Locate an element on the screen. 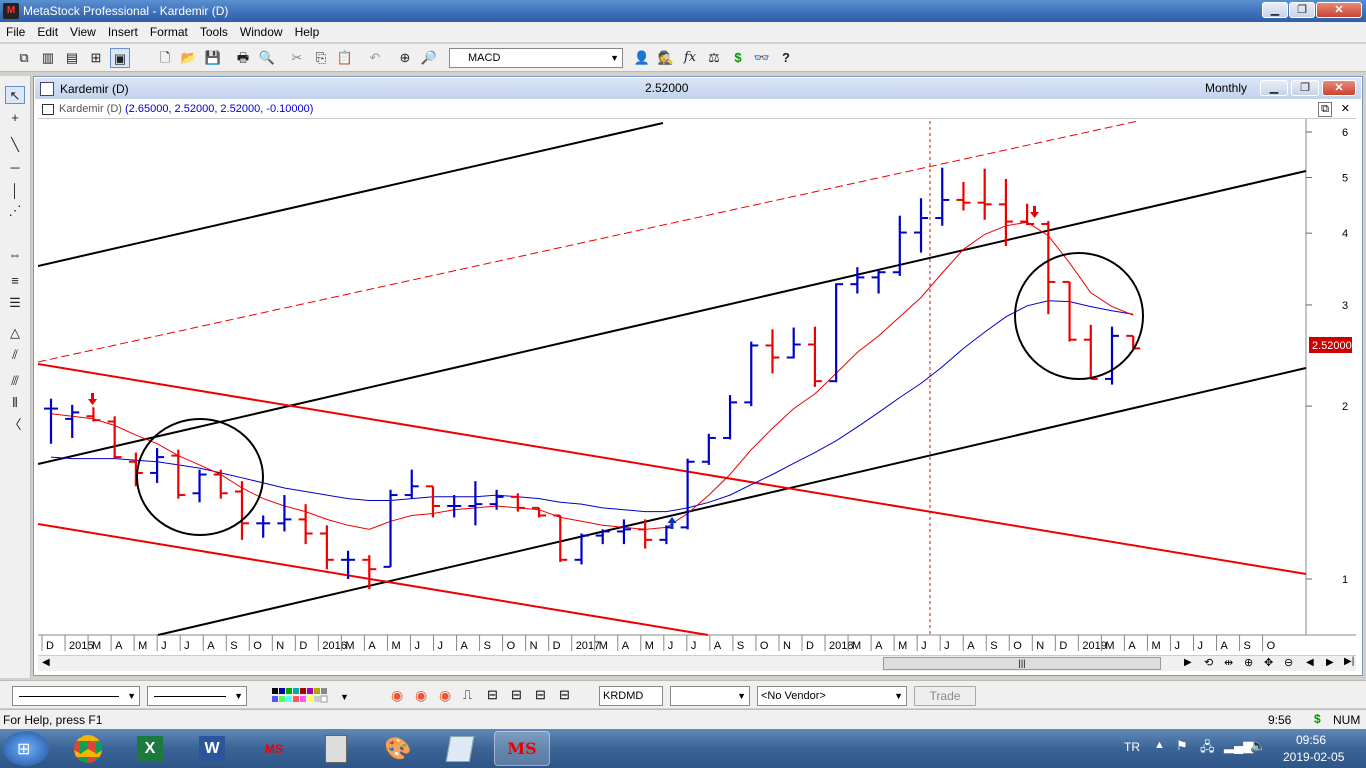  page-right-icon: ▶ is located at coordinates (1330, 662).